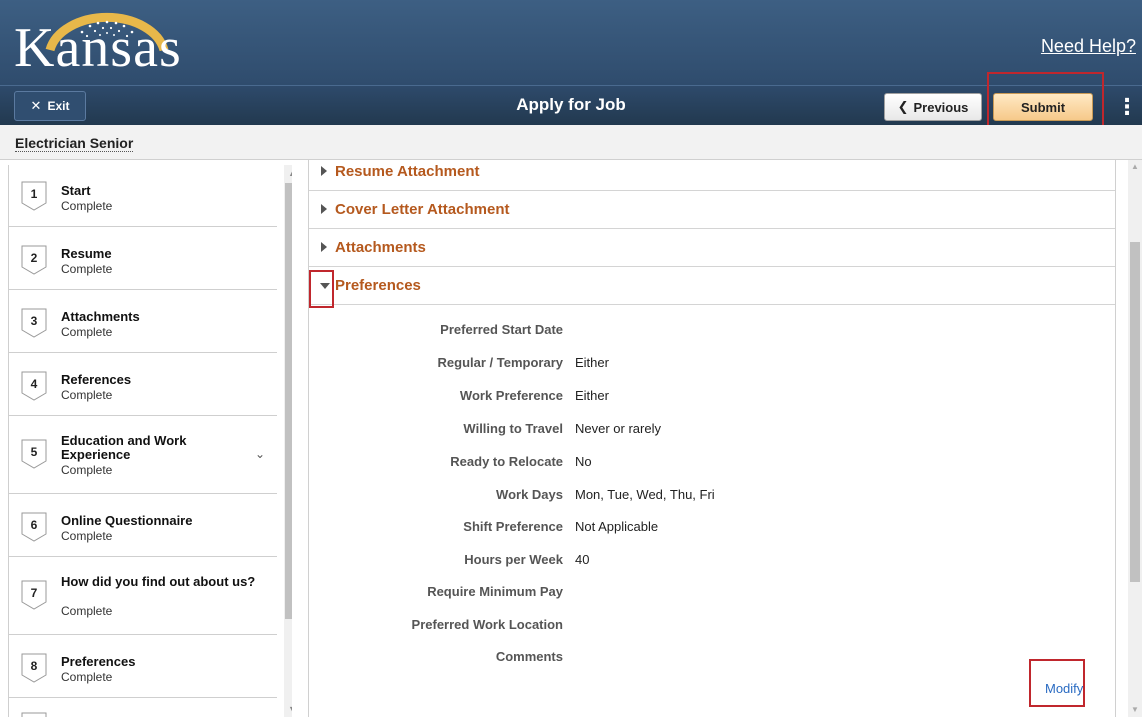 The height and width of the screenshot is (717, 1142). I want to click on chevron-down-icon: ⌄, so click(260, 454).